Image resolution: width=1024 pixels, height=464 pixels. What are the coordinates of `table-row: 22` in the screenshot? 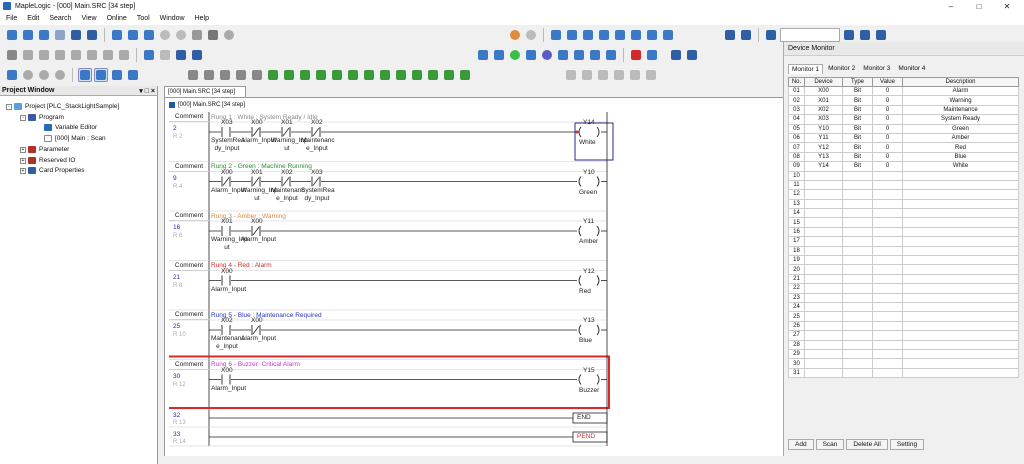 It's located at (903, 288).